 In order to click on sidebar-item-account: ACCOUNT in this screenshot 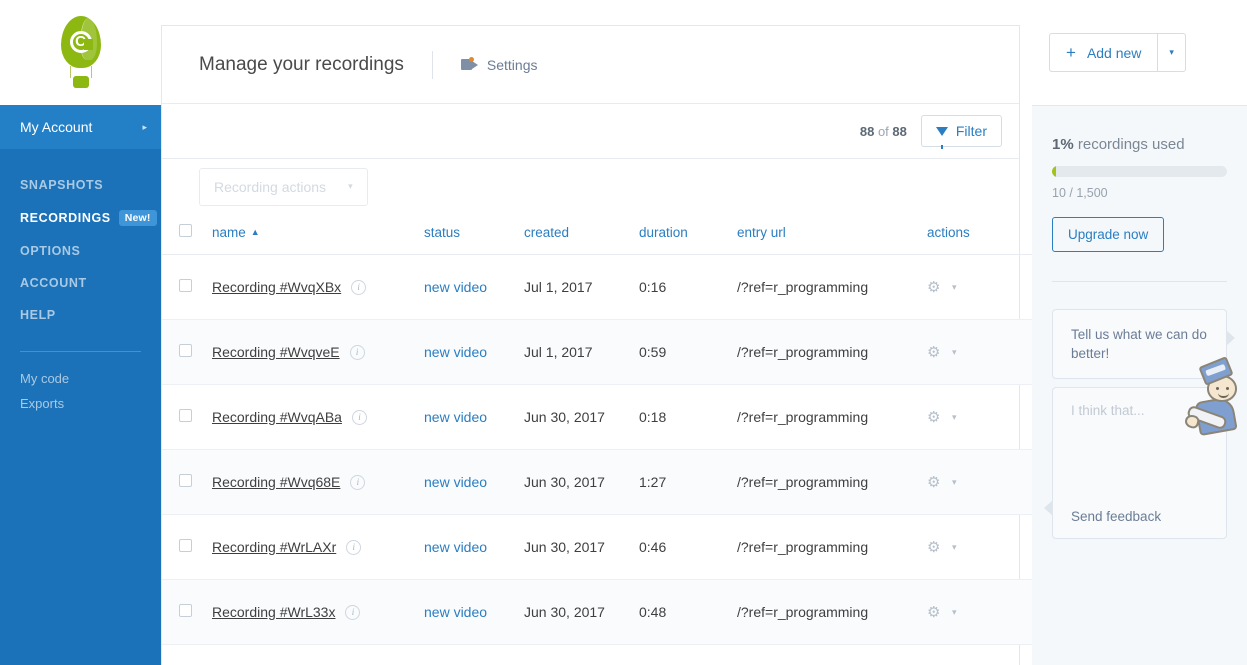, I will do `click(80, 283)`.